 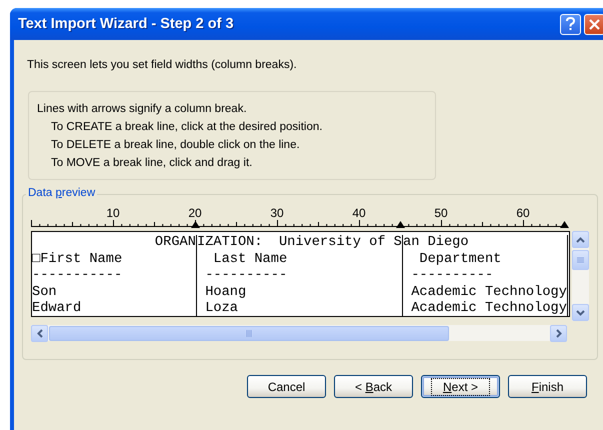 I want to click on instruction-text: To DELETE a break line, double click on the line., so click(x=175, y=145).